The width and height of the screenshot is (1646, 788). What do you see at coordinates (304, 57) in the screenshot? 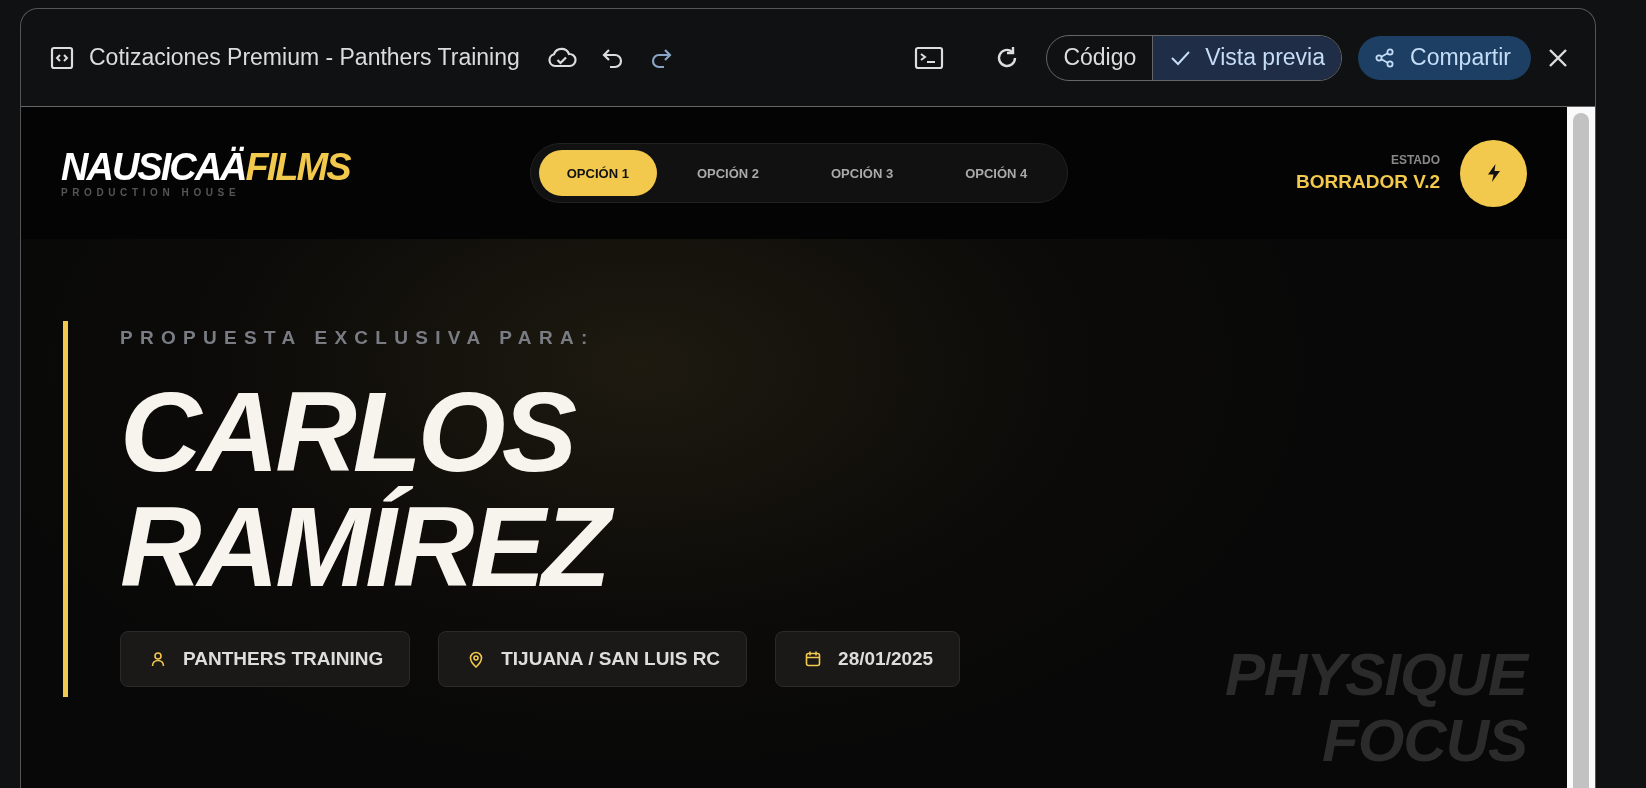
I see `window-title: Cotizaciones Premium - Panthers Training` at bounding box center [304, 57].